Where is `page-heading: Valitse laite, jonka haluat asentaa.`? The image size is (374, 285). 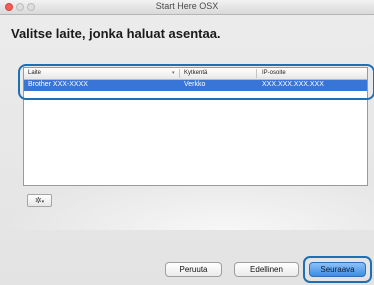
page-heading: Valitse laite, jonka haluat asentaa. is located at coordinates (116, 33).